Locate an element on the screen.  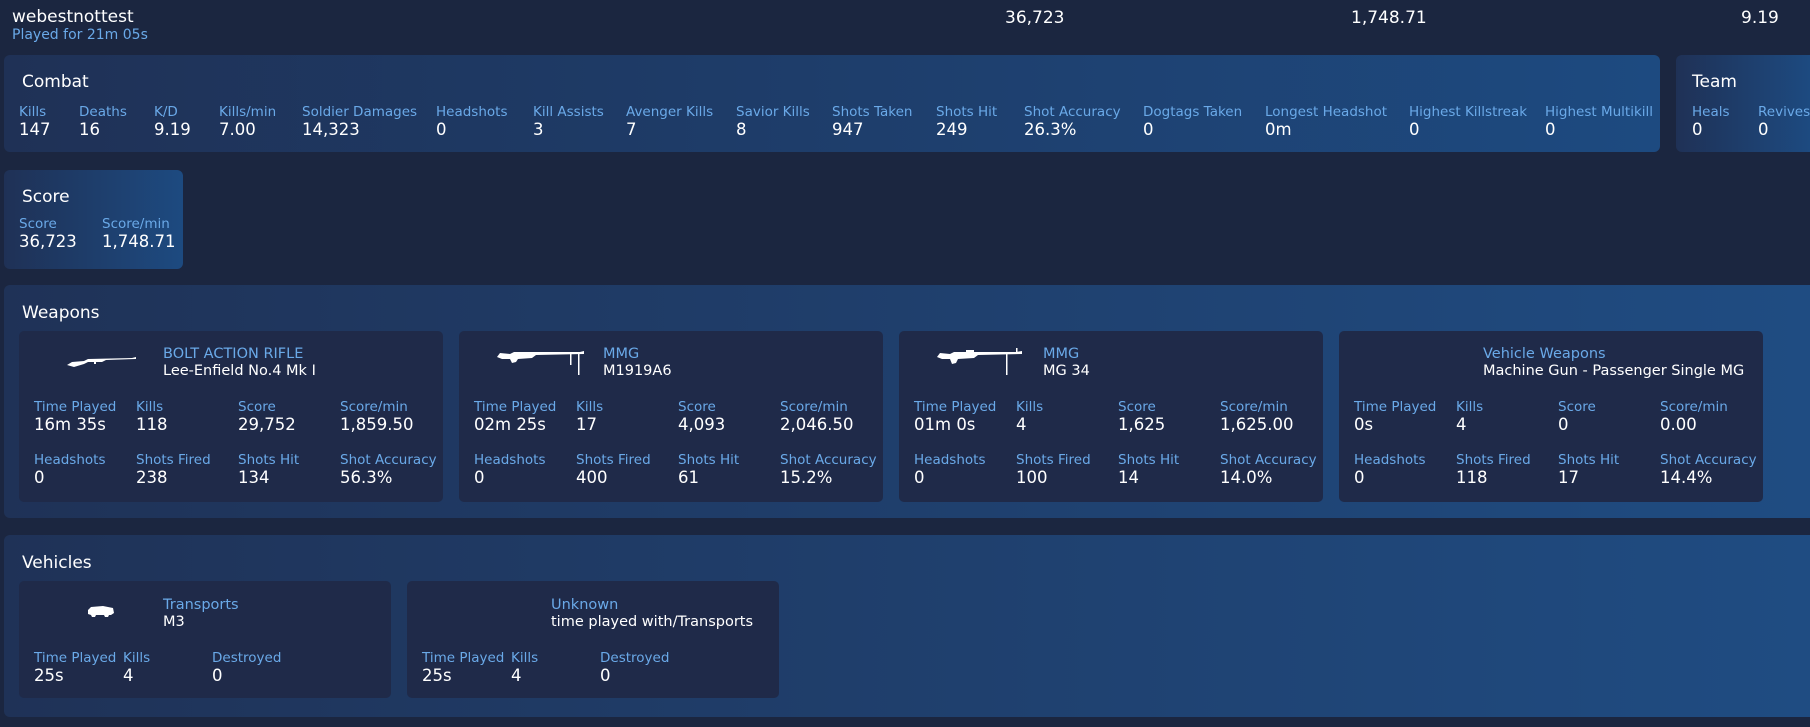
weapon-name: Lee-Enfield No.4 Mk I is located at coordinates (239, 371).